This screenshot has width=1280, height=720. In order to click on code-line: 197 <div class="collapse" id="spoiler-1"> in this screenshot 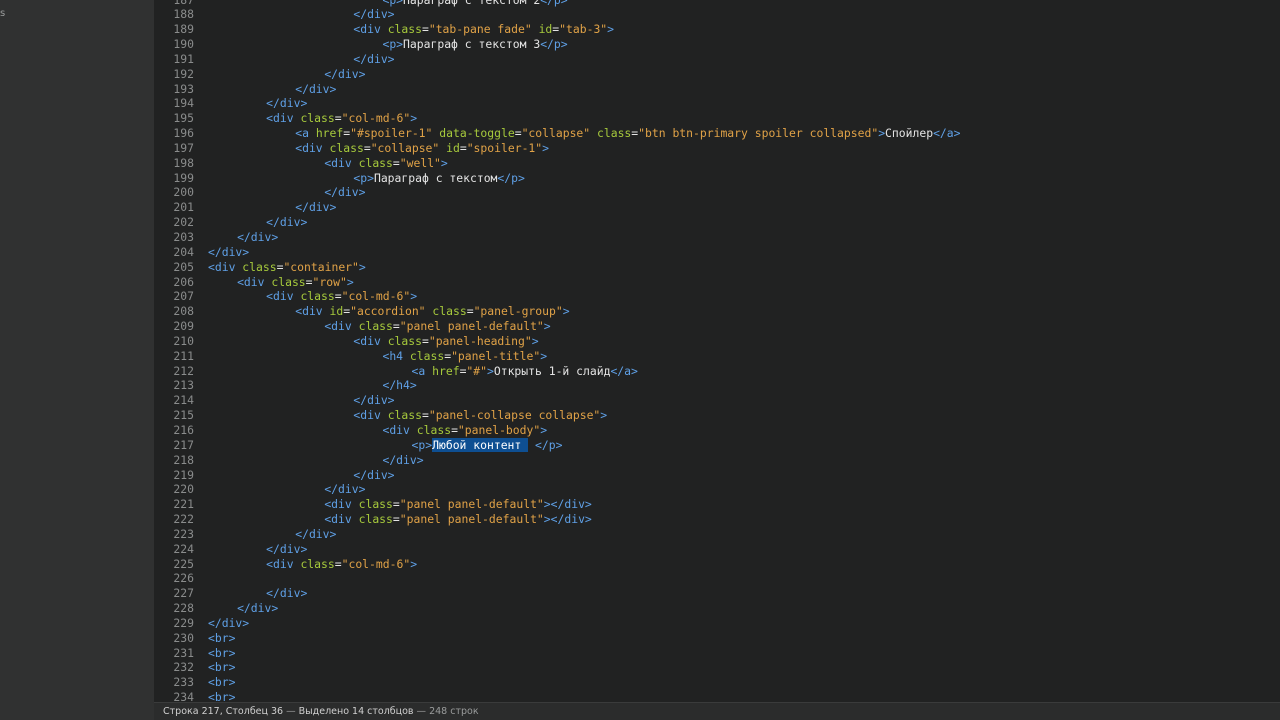, I will do `click(717, 148)`.